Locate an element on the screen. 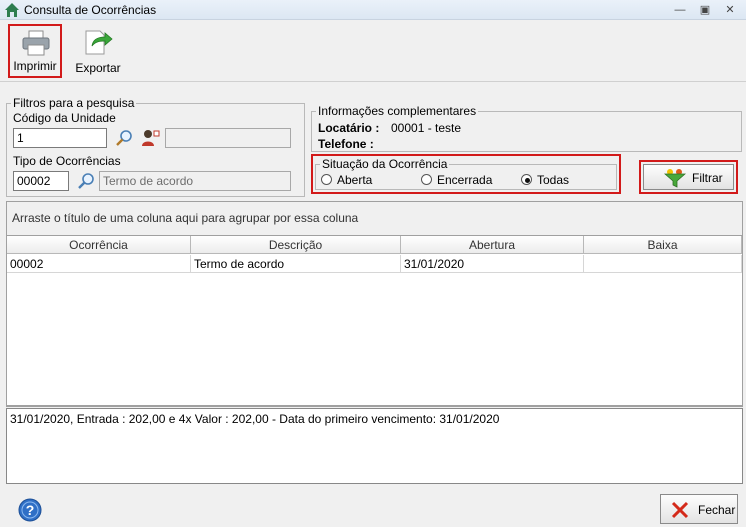 Image resolution: width=746 pixels, height=527 pixels. filters-legend: Filtros para a pesquisa is located at coordinates (74, 103).